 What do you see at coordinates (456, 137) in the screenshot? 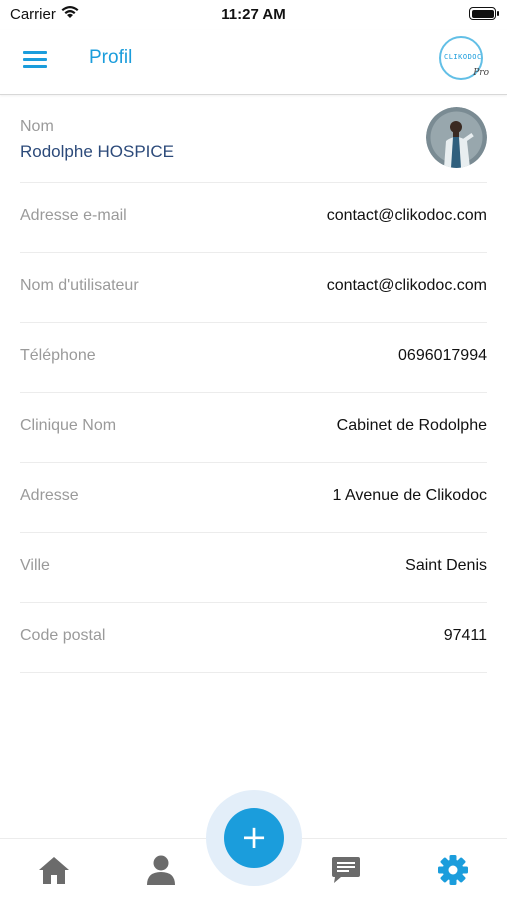
I see `doctor-avatar` at bounding box center [456, 137].